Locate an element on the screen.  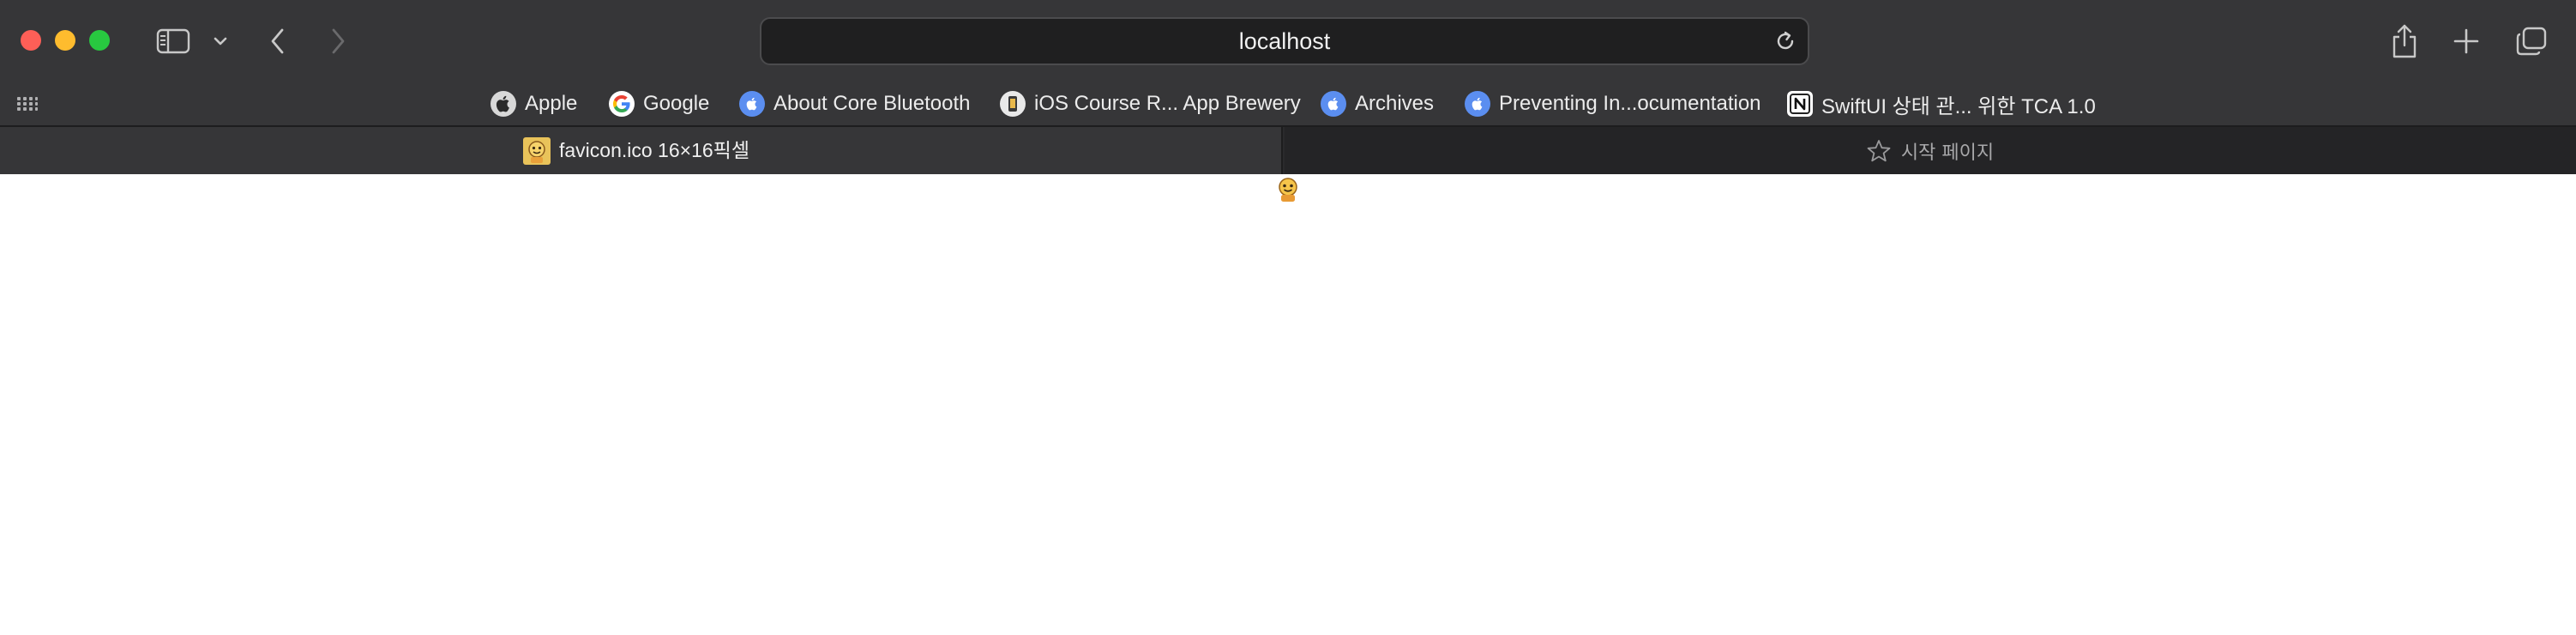
favorite-swiftui-tca: SwiftUI 상태 관... 위한 TCA 1.0 is located at coordinates (1941, 104).